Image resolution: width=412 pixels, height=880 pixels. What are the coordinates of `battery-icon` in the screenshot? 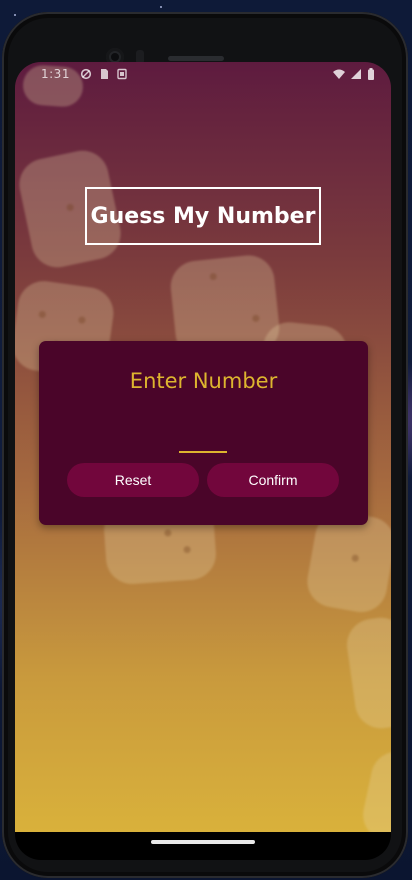 It's located at (371, 74).